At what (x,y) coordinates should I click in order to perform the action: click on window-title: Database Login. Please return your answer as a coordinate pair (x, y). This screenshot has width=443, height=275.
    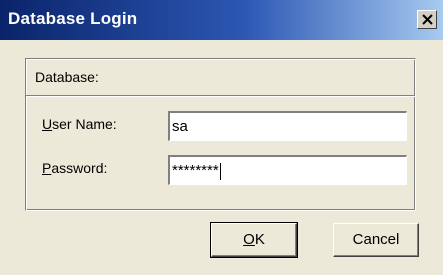
    Looking at the image, I should click on (73, 18).